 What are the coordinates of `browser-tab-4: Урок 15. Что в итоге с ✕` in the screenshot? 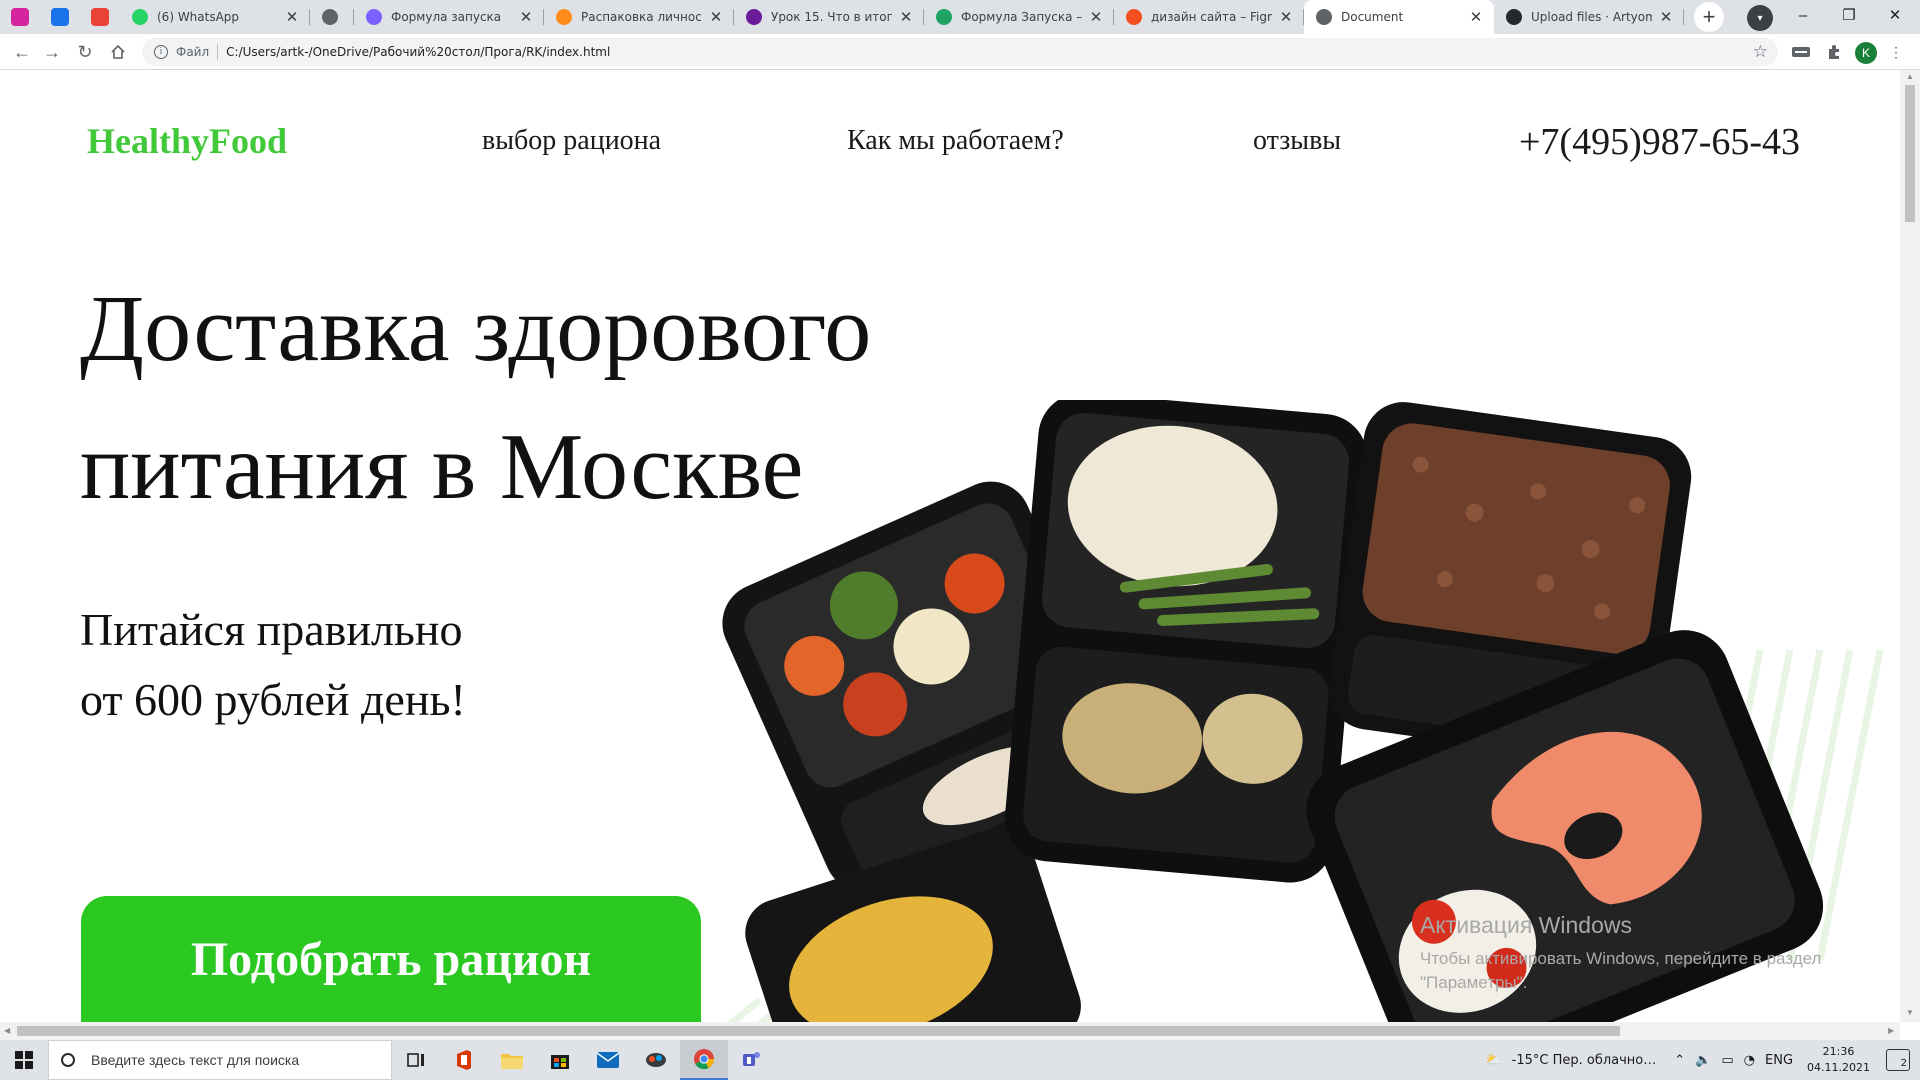 It's located at (829, 17).